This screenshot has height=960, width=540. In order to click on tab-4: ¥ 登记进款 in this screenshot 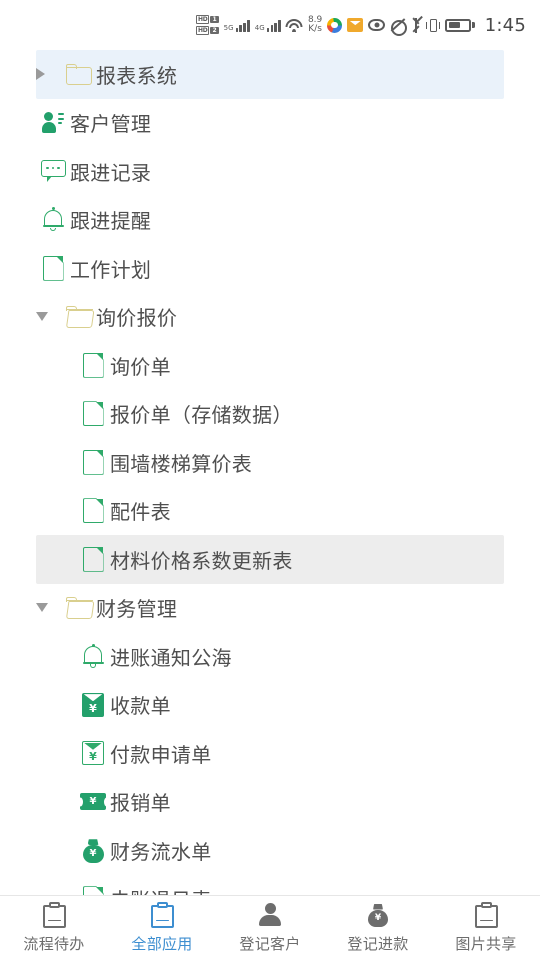, I will do `click(378, 928)`.